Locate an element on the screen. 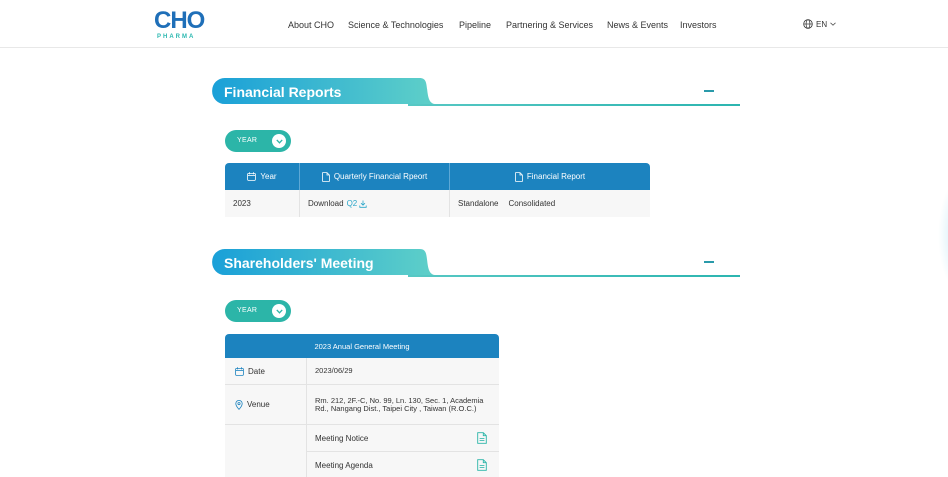 The height and width of the screenshot is (477, 948). column-quarterly: Quarterly Financial Rpeort is located at coordinates (375, 176).